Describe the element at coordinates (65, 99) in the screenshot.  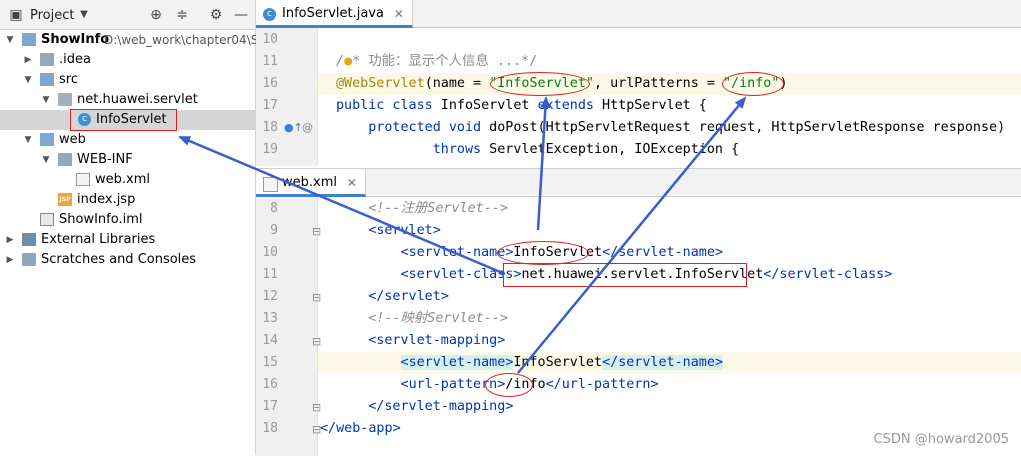
I see `package-icon` at that location.